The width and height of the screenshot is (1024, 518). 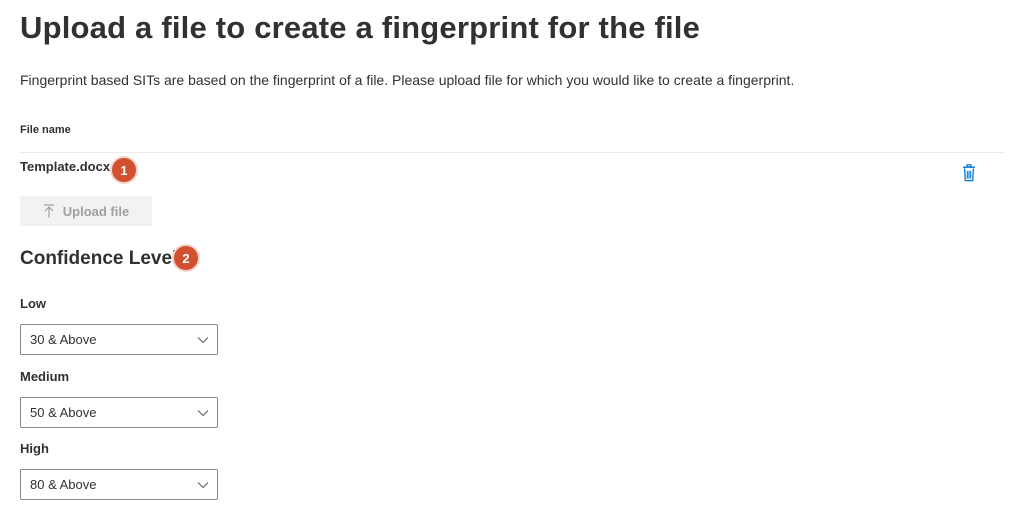 I want to click on file-row: Template.docx 1, so click(x=512, y=170).